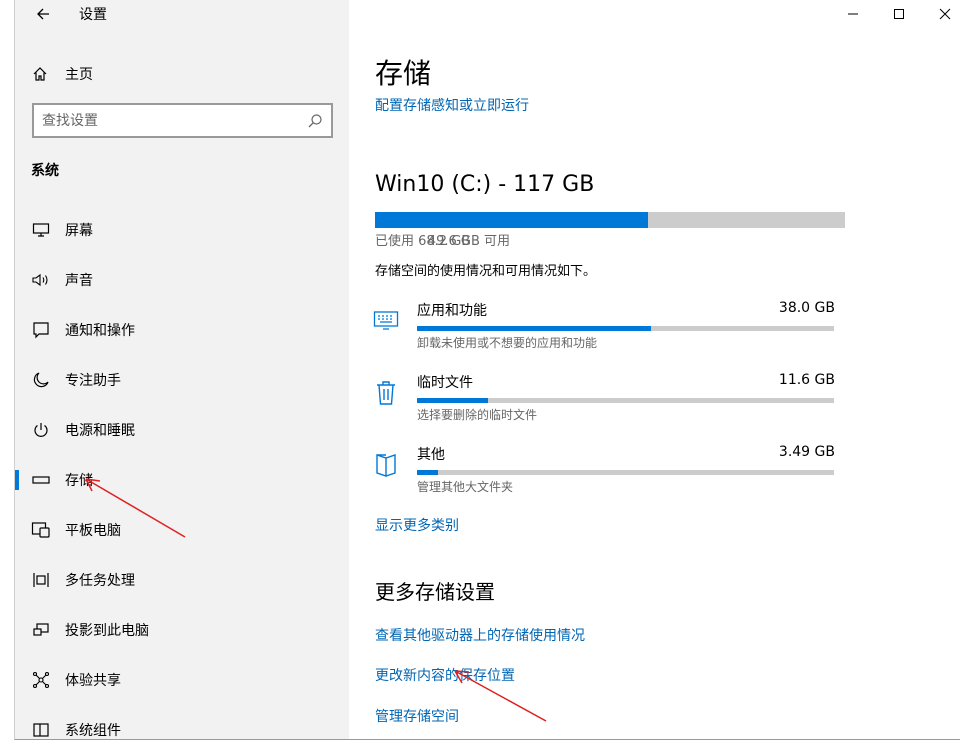 The height and width of the screenshot is (747, 960). What do you see at coordinates (41, 380) in the screenshot?
I see `moon-icon` at bounding box center [41, 380].